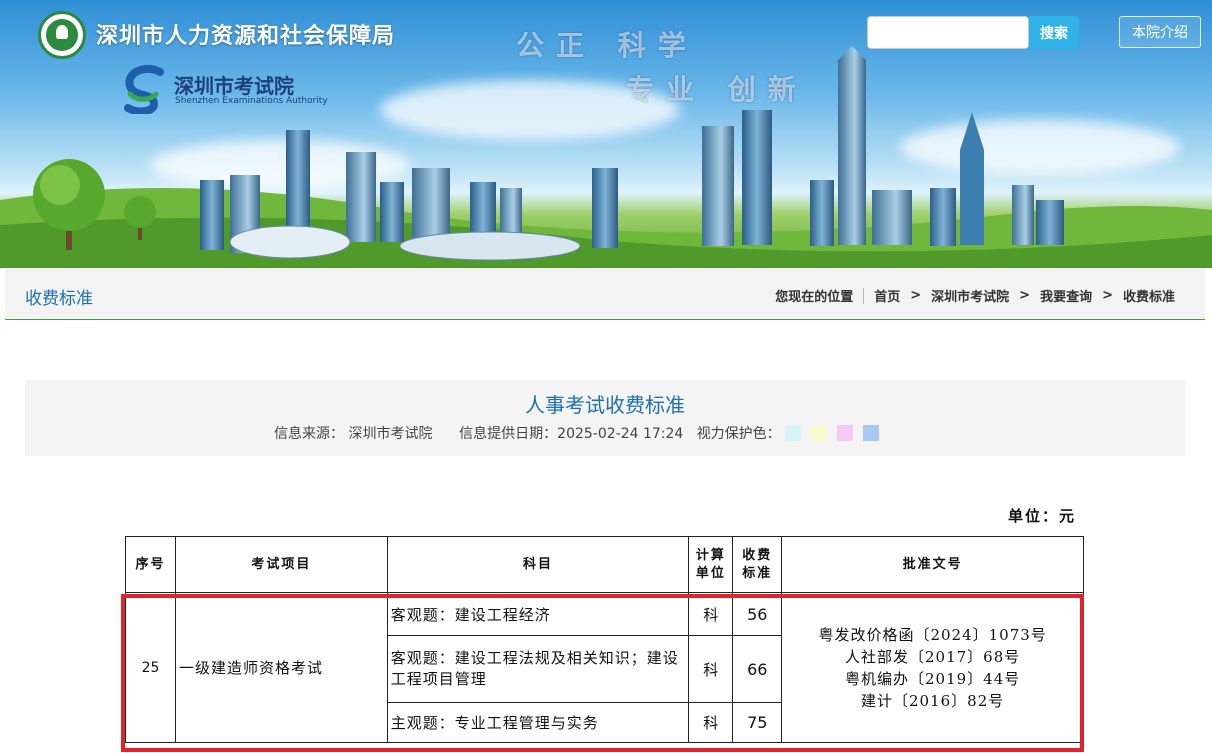 This screenshot has height=753, width=1212. I want to click on row-project: 一级建造师资格考试, so click(281, 667).